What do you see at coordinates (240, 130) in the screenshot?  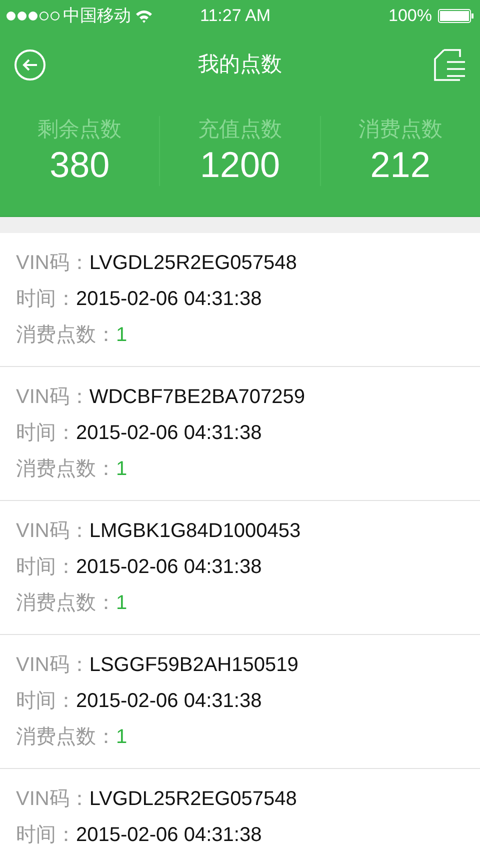 I see `stat-label: 充值点数` at bounding box center [240, 130].